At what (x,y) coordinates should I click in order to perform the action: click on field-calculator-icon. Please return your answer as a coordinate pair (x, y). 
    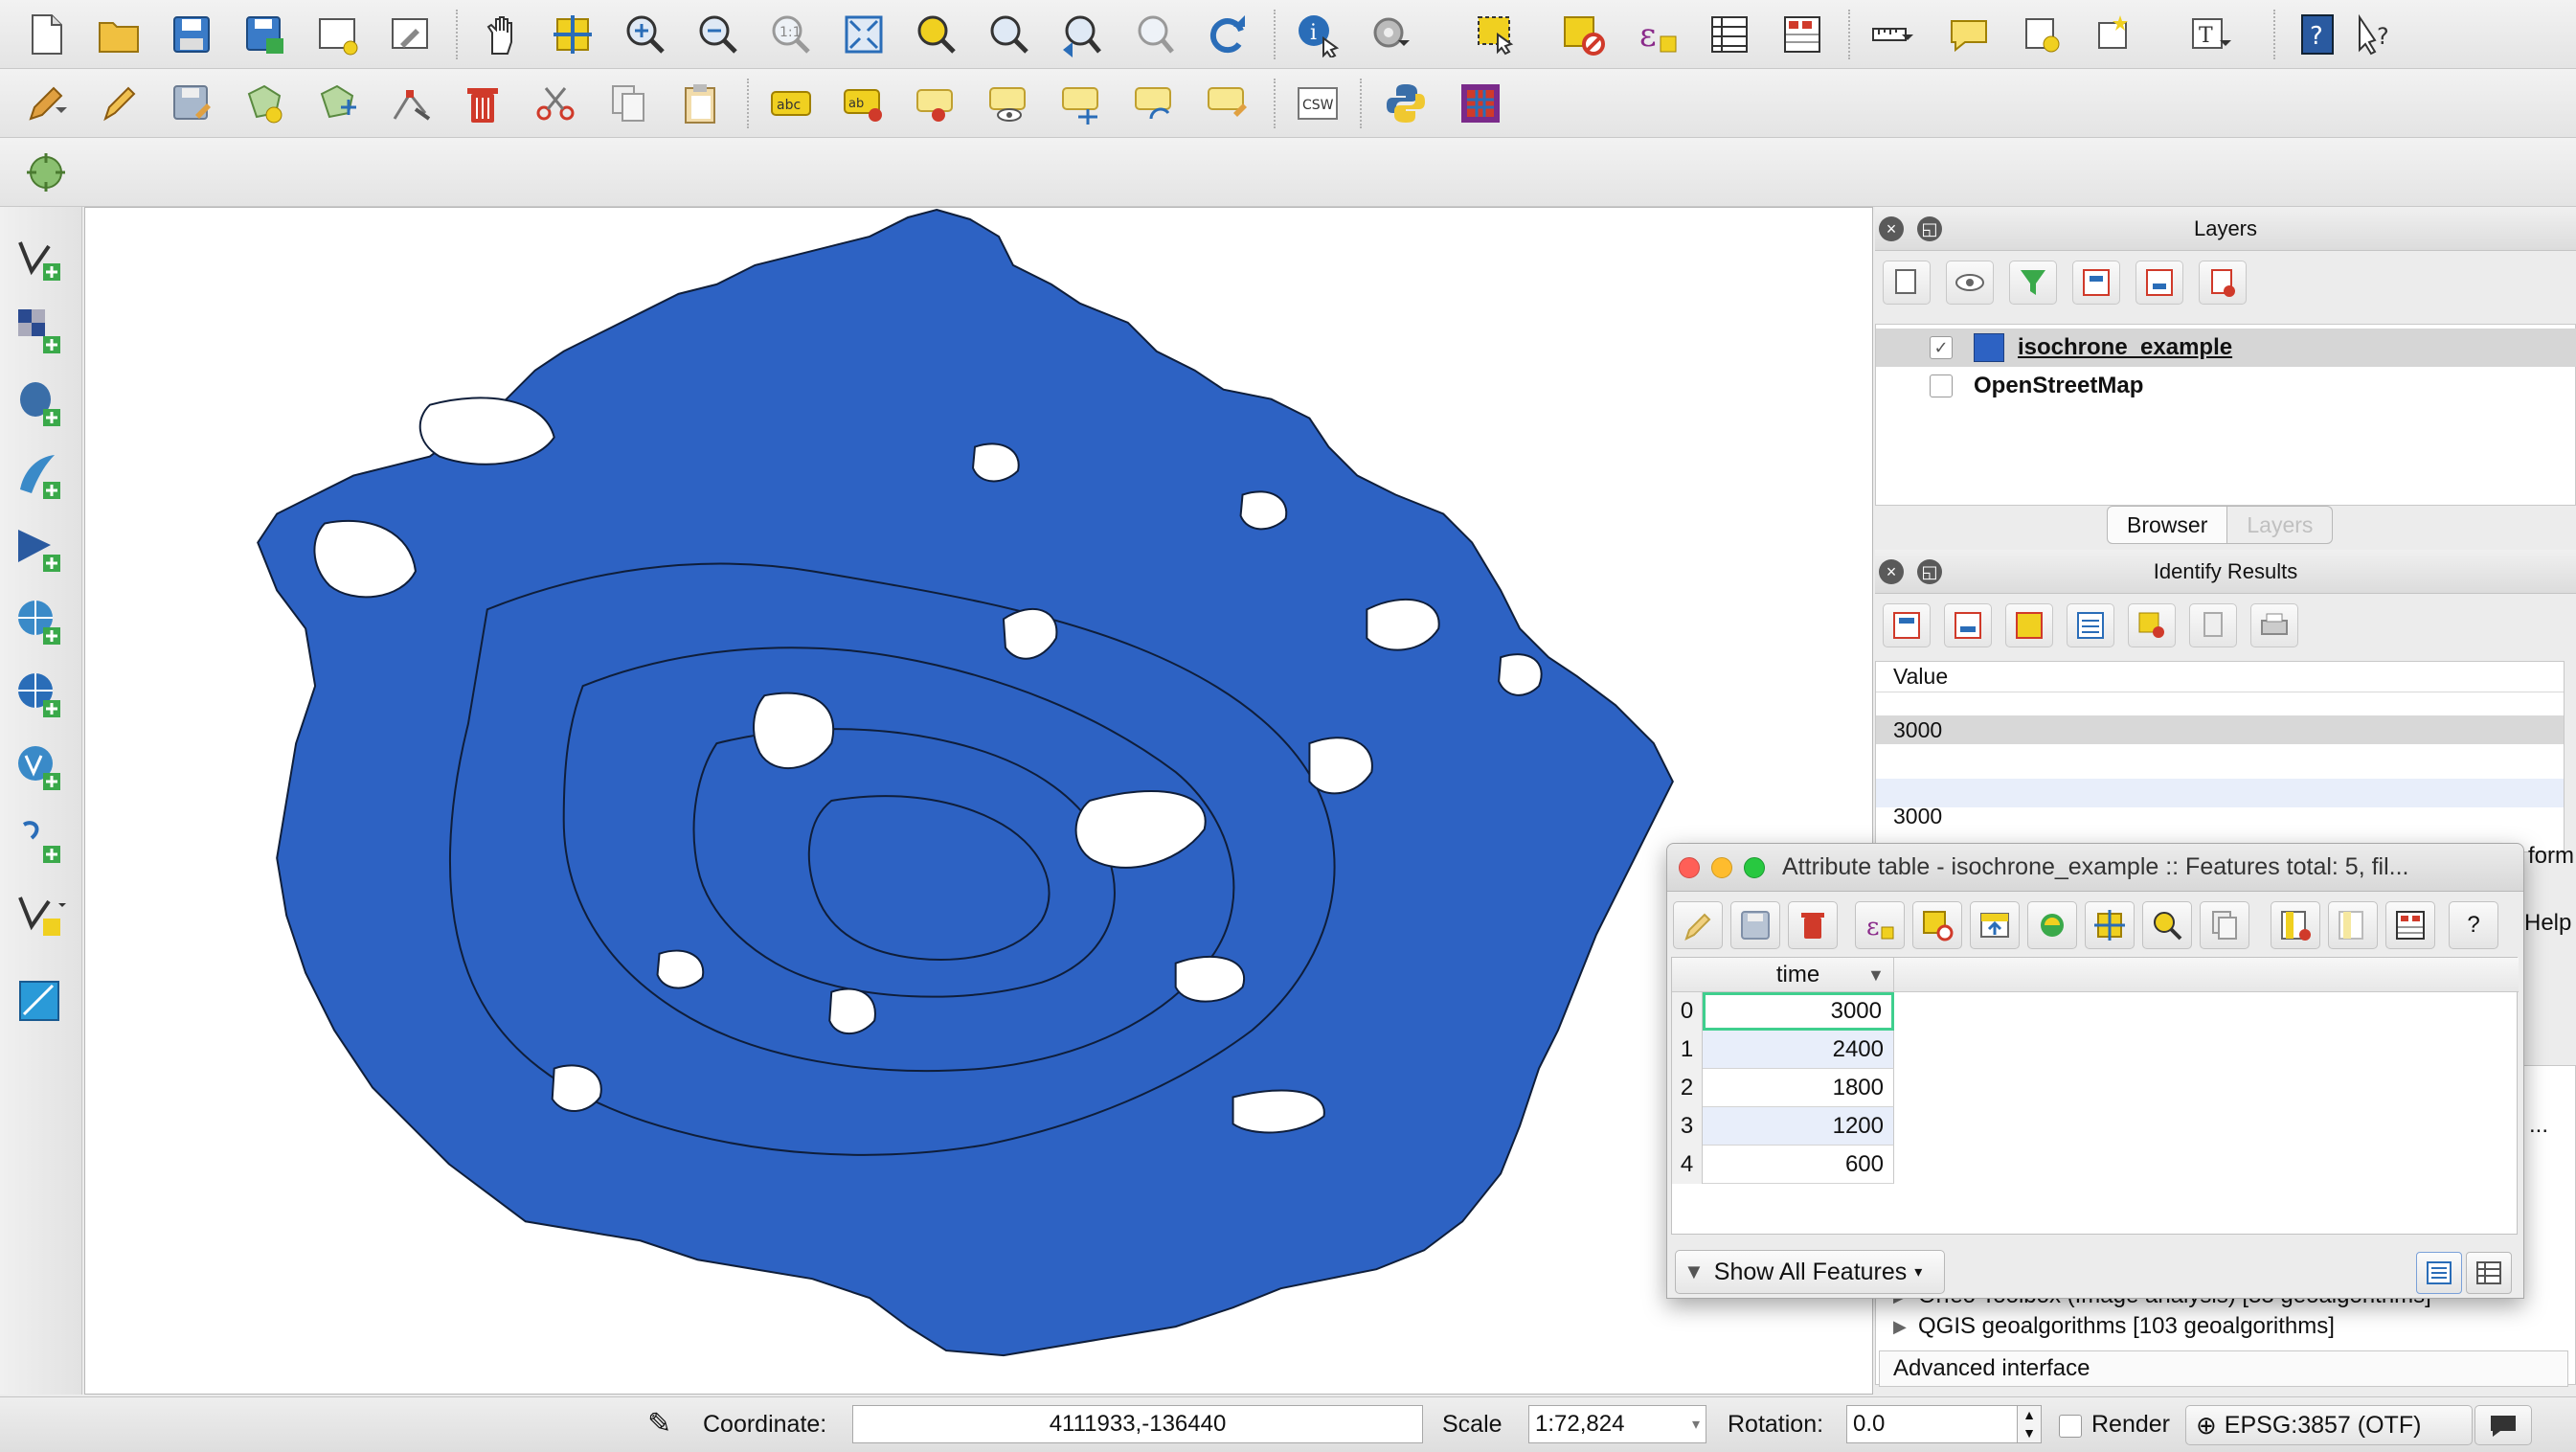
    Looking at the image, I should click on (2410, 925).